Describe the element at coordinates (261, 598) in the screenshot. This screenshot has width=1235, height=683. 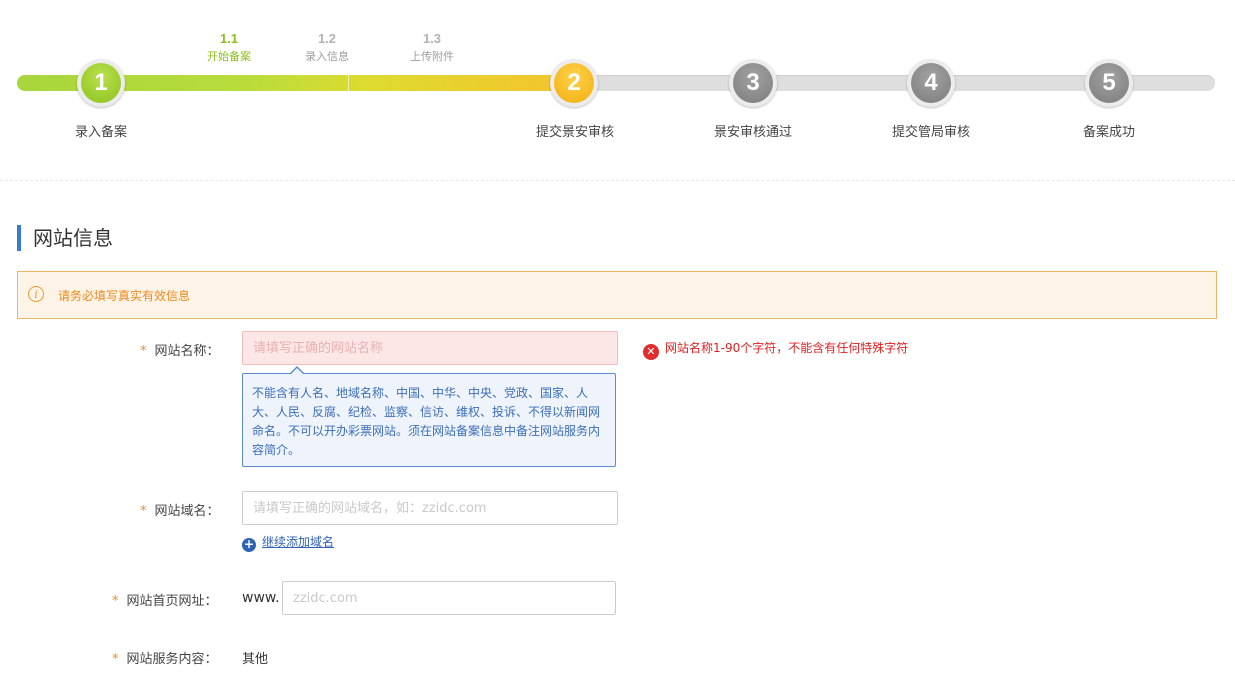
I see `homepage-prefix: www.` at that location.